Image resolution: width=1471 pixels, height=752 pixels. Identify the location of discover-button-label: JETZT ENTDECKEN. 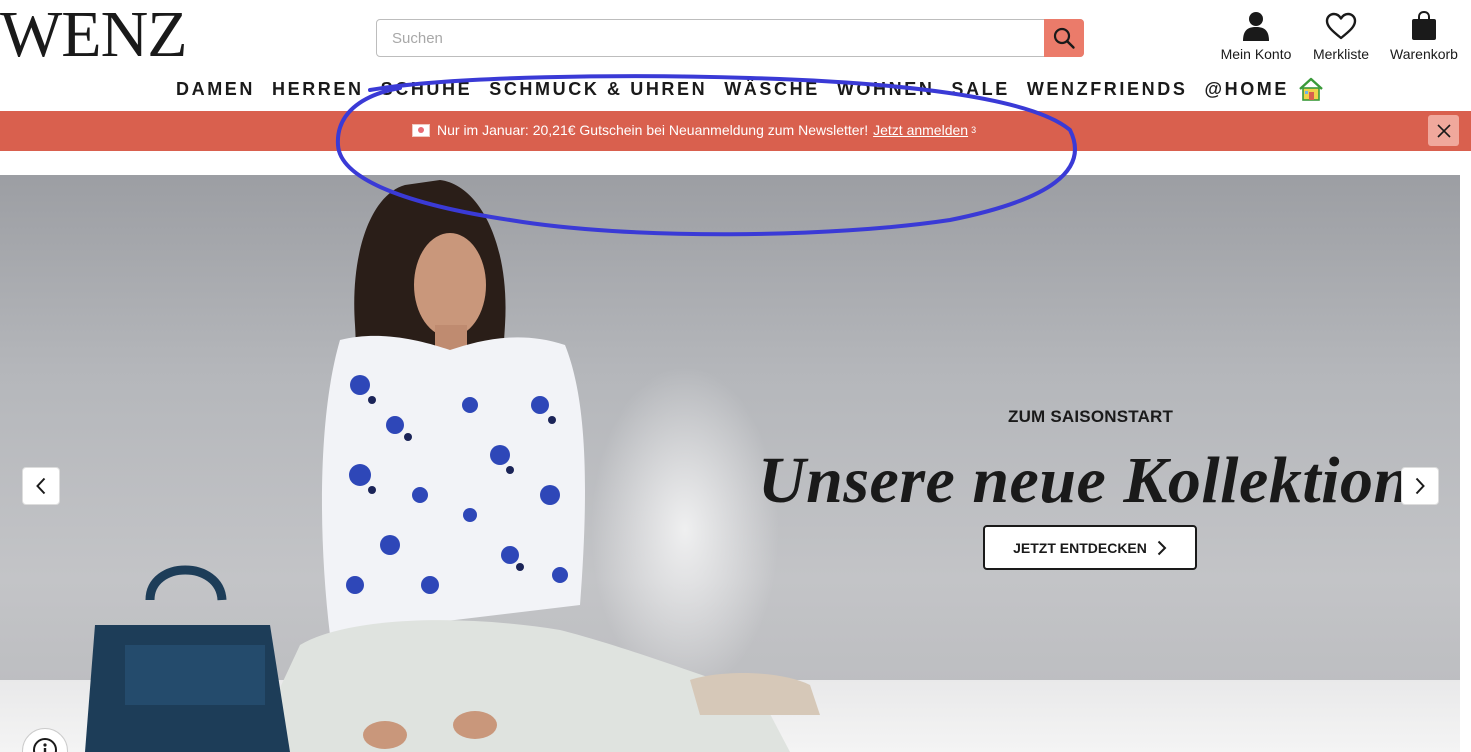
(1080, 547).